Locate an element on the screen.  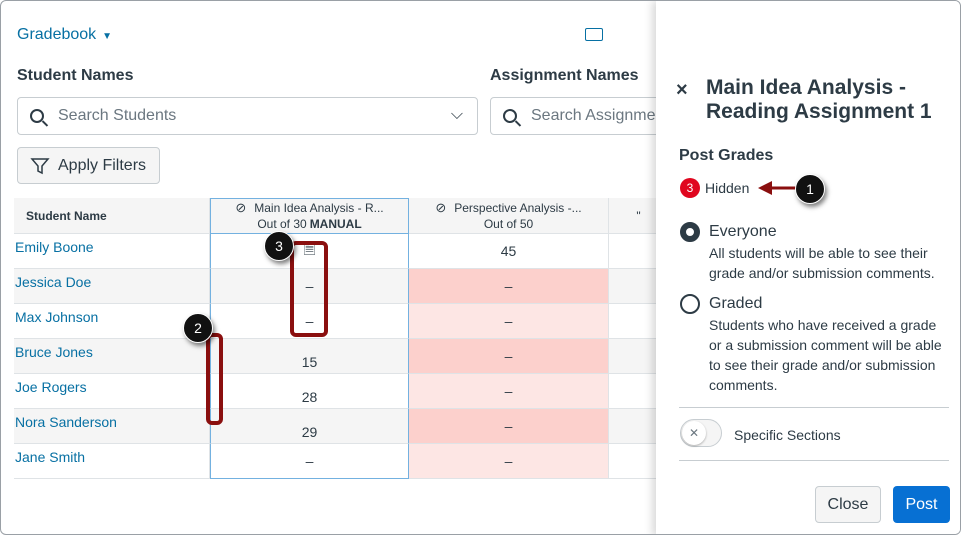
post-grades-heading: Post Grades is located at coordinates (726, 155).